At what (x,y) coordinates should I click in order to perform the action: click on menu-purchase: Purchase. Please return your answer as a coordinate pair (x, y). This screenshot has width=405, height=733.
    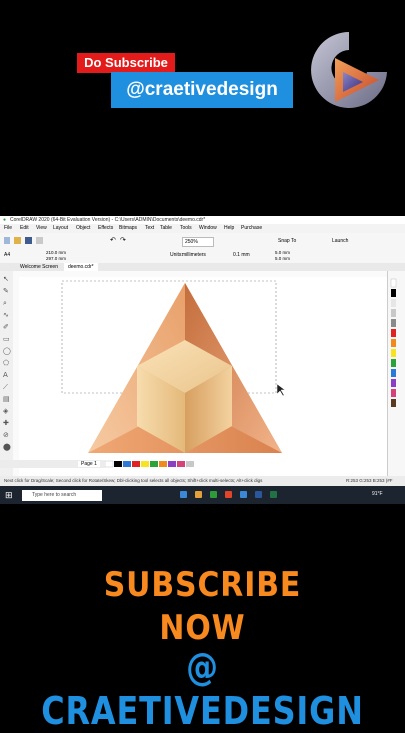
    Looking at the image, I should click on (251, 228).